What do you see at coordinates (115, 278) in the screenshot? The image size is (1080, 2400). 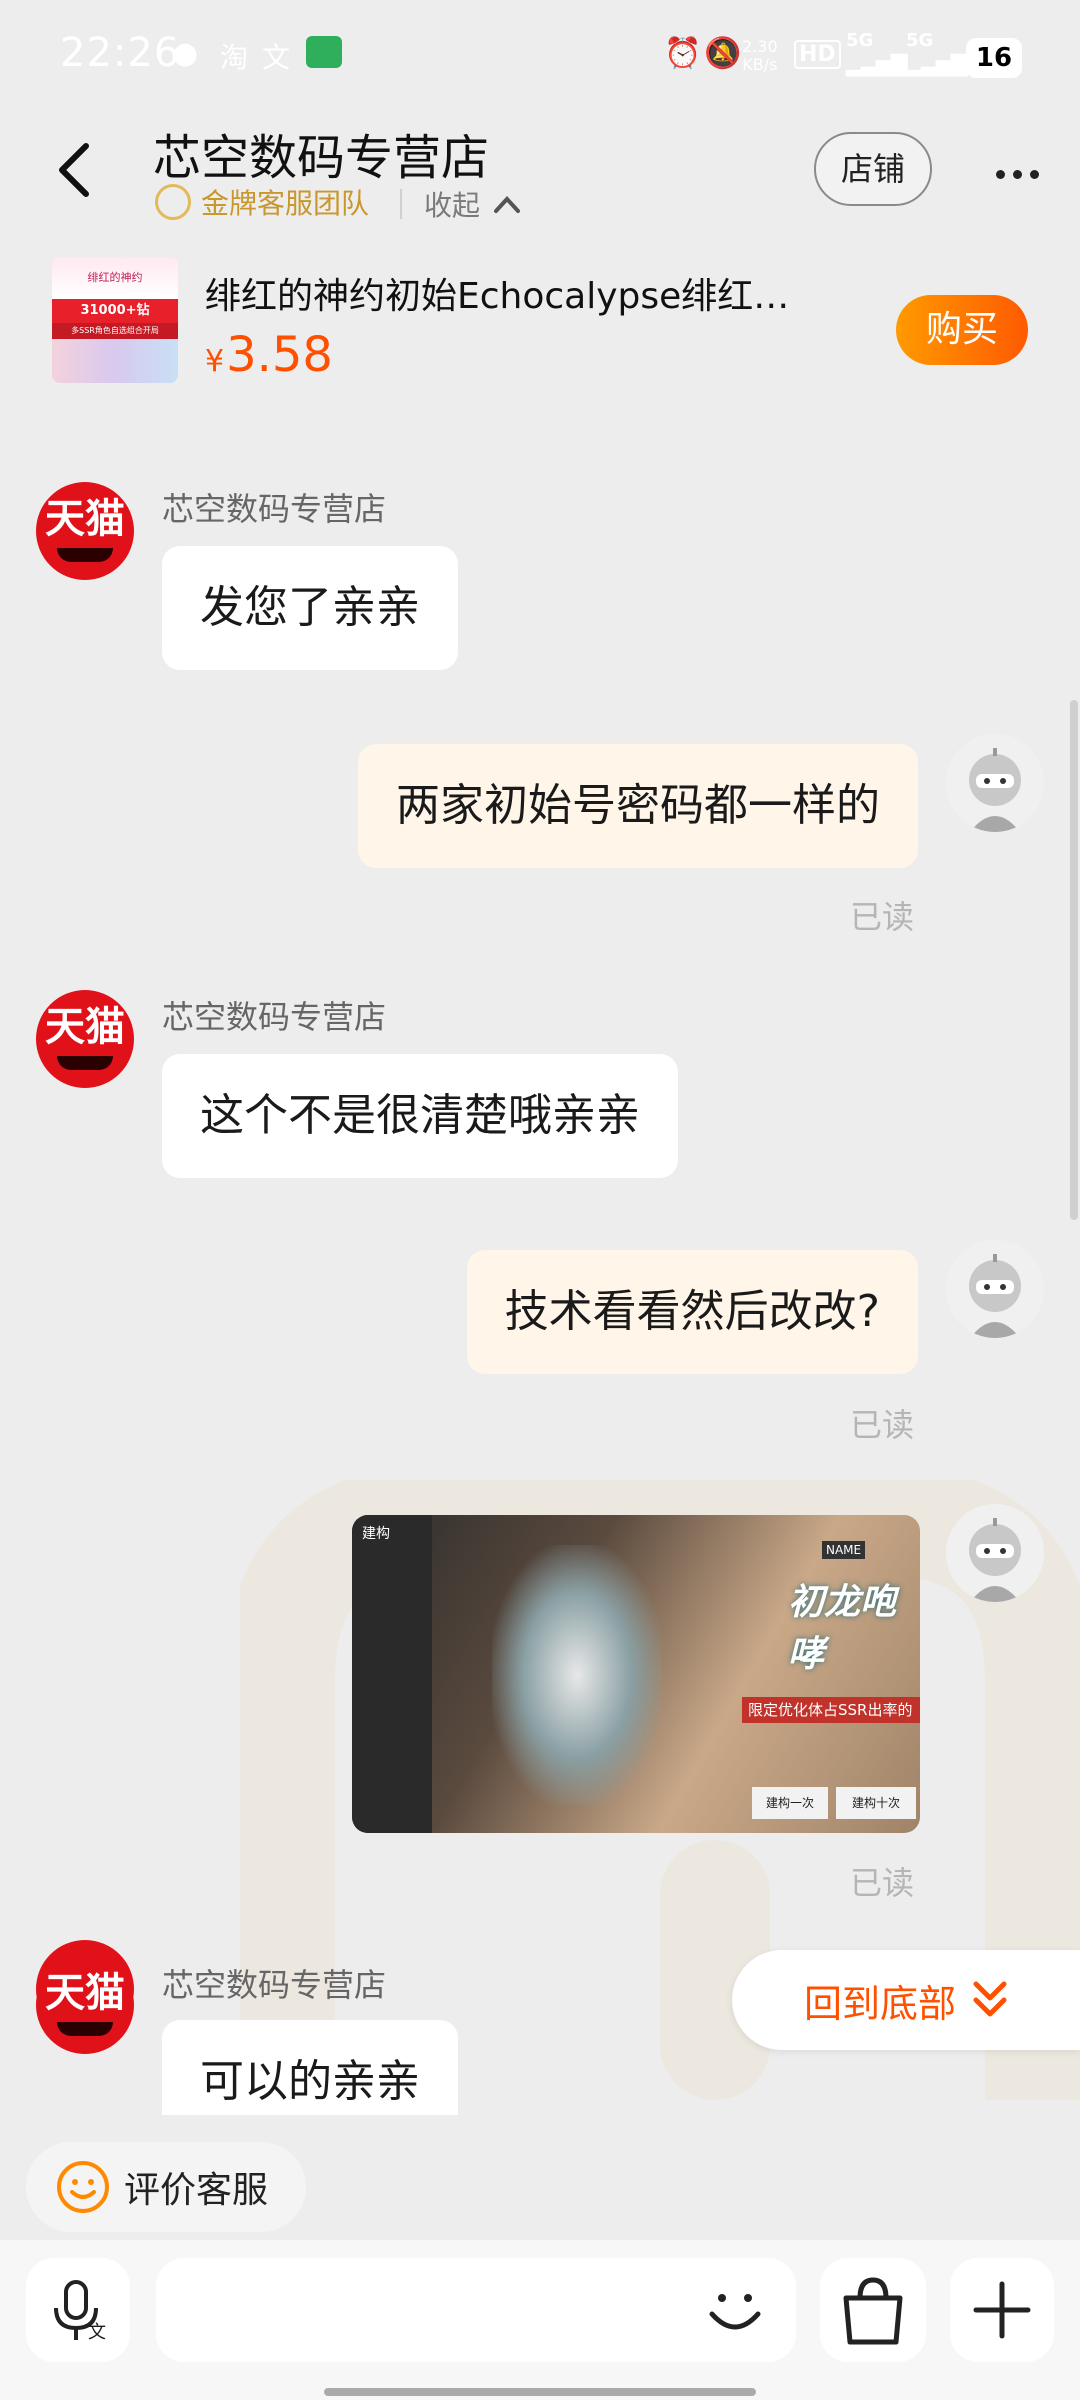 I see `thumb-title: 绯红的神约` at bounding box center [115, 278].